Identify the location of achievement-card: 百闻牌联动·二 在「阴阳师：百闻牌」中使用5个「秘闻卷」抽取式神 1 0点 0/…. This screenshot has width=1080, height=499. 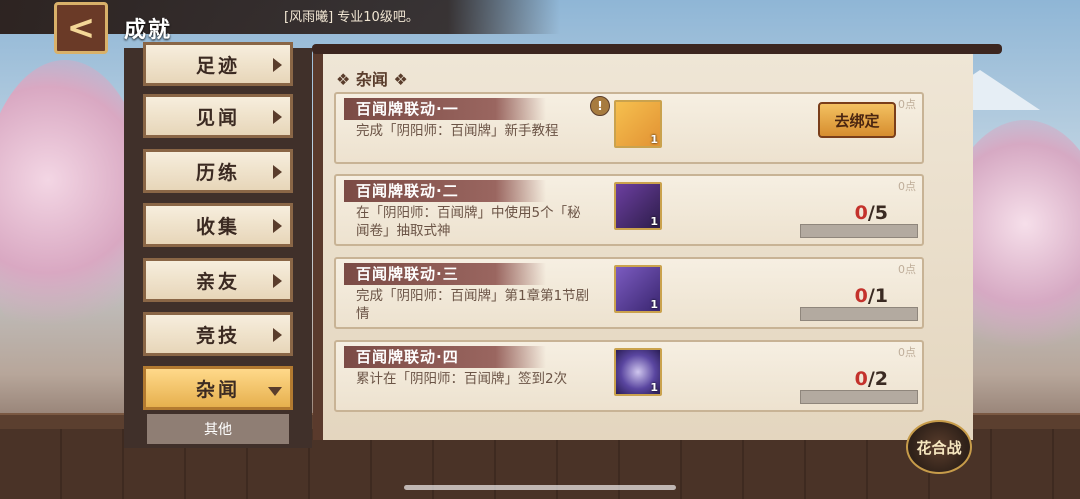
(629, 210).